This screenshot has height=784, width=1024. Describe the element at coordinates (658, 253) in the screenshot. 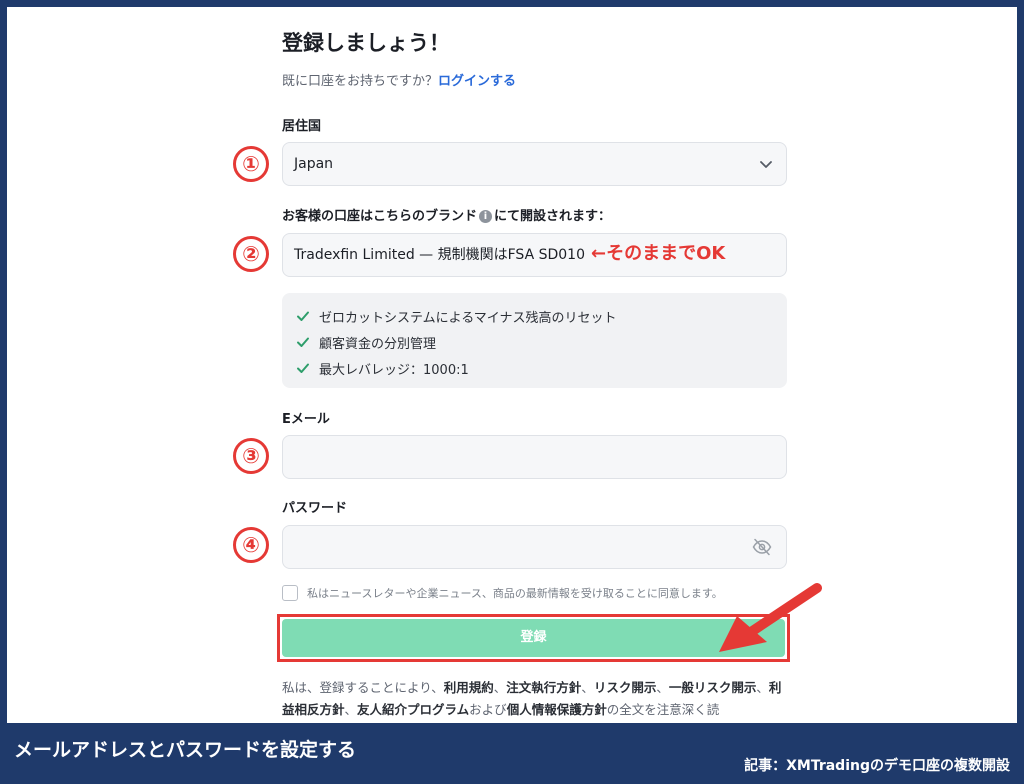

I see `annotation-note: ←そのままでOK` at that location.